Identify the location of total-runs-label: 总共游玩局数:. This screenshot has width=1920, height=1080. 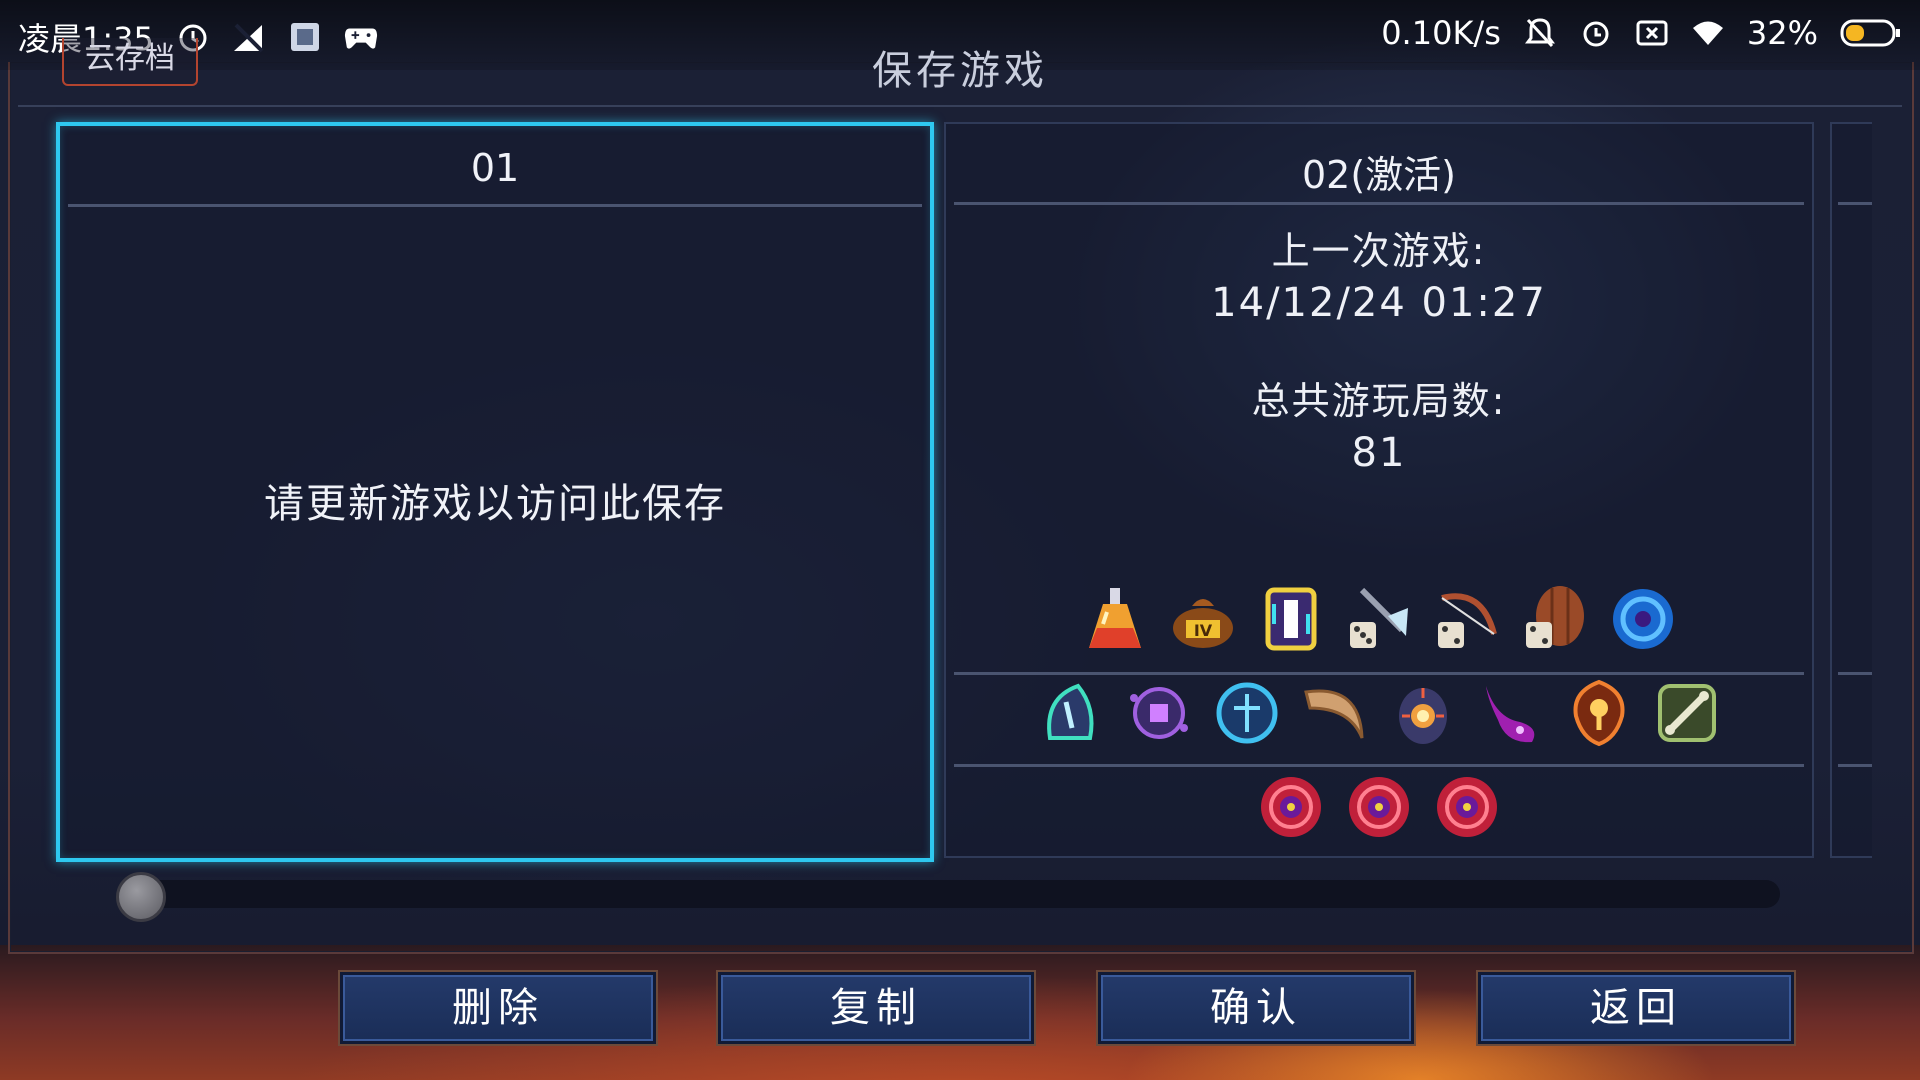
(1379, 401).